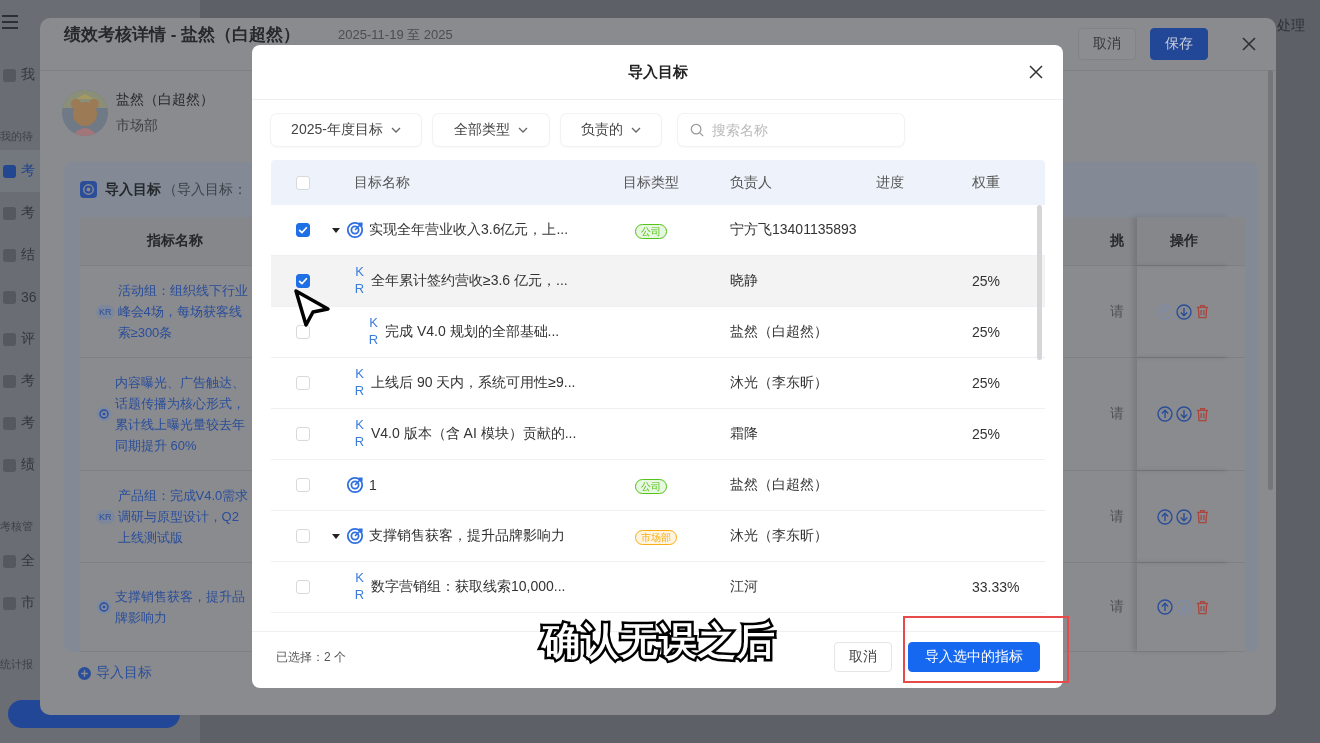  What do you see at coordinates (373, 485) in the screenshot?
I see `goal-name: 1` at bounding box center [373, 485].